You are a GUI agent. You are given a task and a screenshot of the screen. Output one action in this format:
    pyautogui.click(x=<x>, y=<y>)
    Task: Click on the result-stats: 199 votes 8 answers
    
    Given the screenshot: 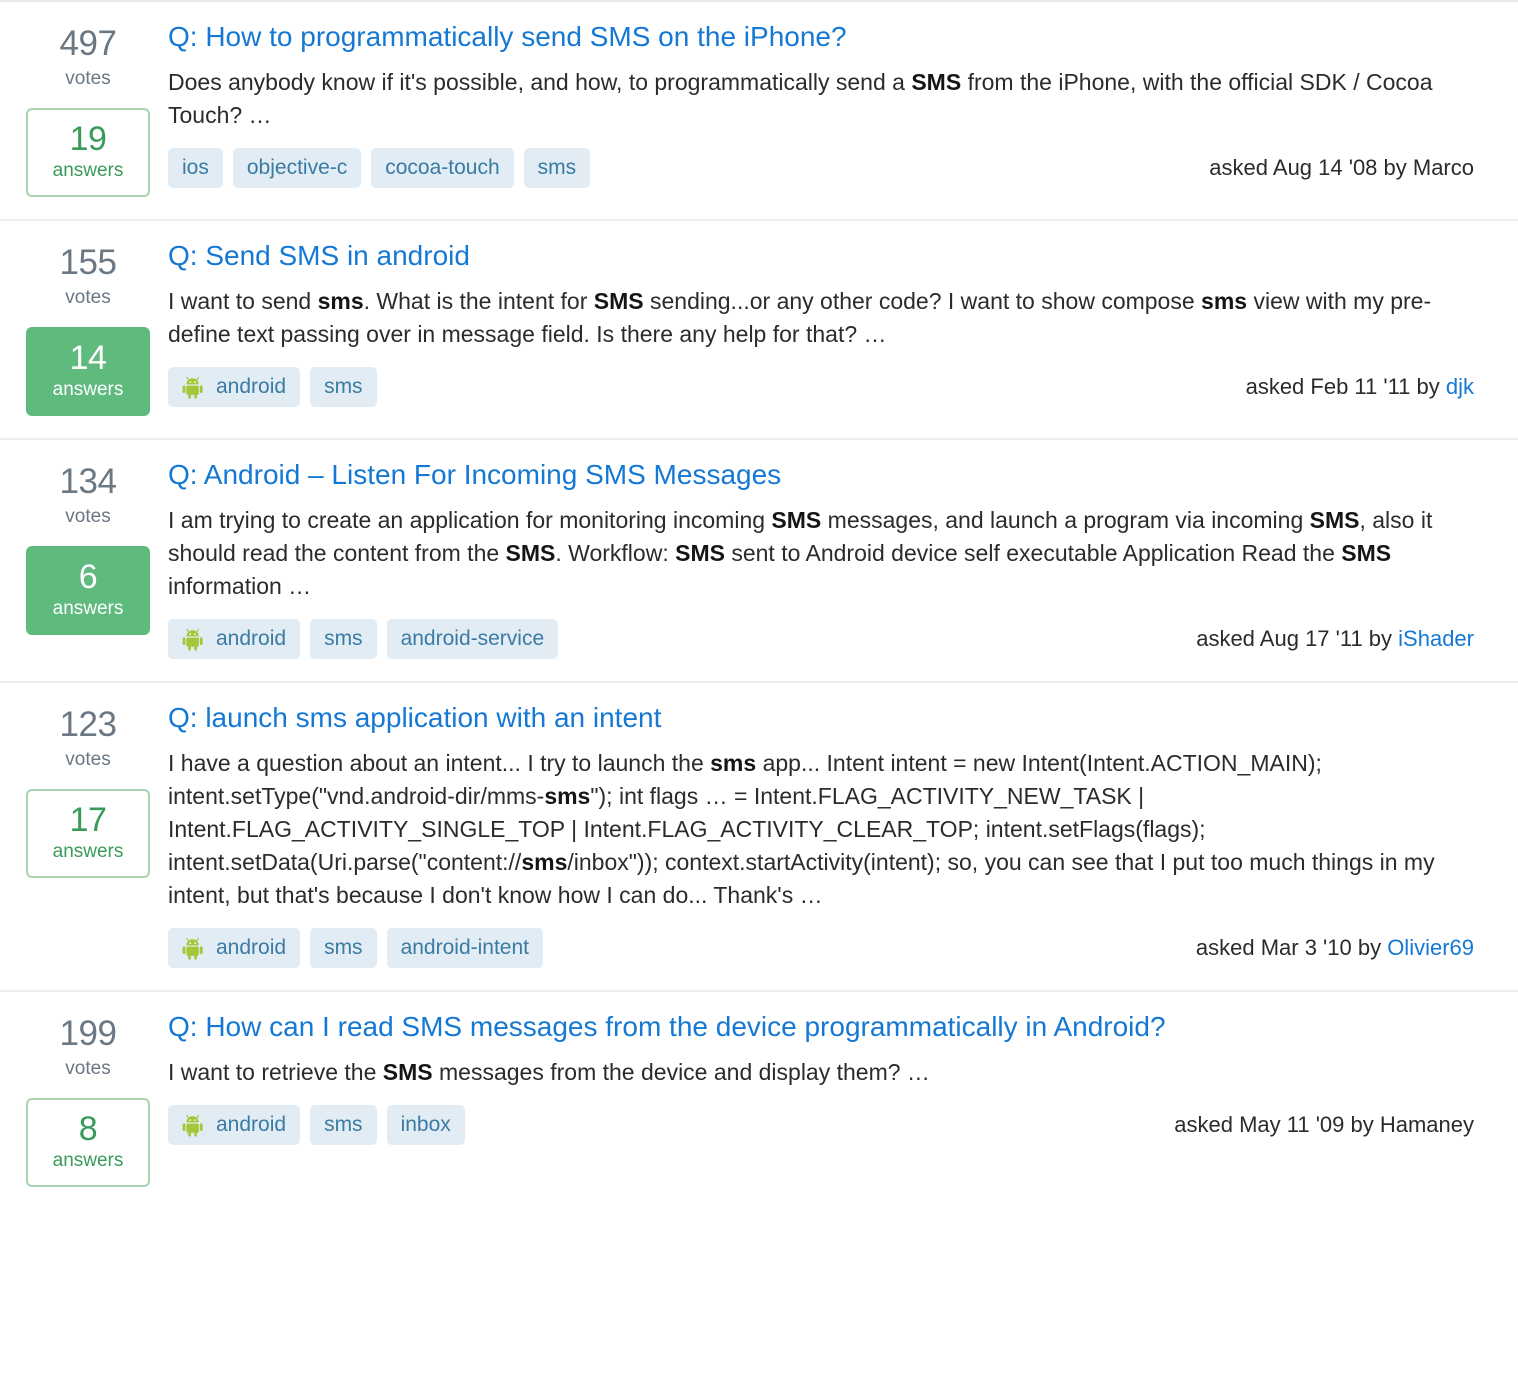 What is the action you would take?
    pyautogui.click(x=88, y=1098)
    